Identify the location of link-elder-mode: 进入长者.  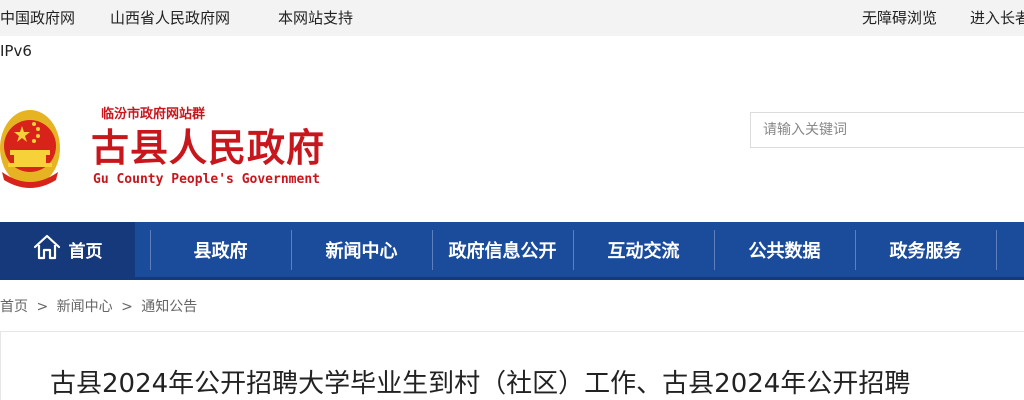
(997, 17).